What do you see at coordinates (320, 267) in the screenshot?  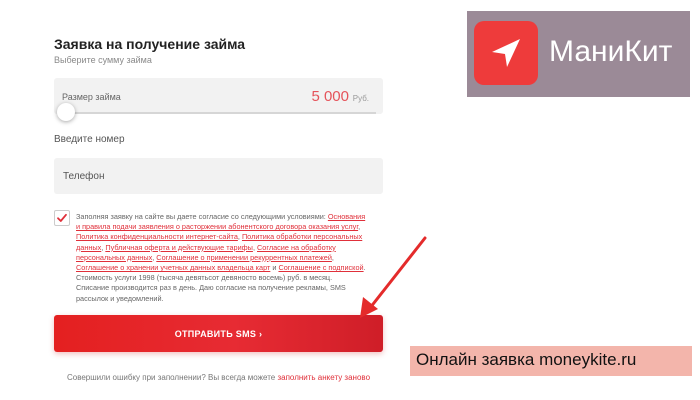 I see `link-subscription-agreement: Соглашение с подпиской` at bounding box center [320, 267].